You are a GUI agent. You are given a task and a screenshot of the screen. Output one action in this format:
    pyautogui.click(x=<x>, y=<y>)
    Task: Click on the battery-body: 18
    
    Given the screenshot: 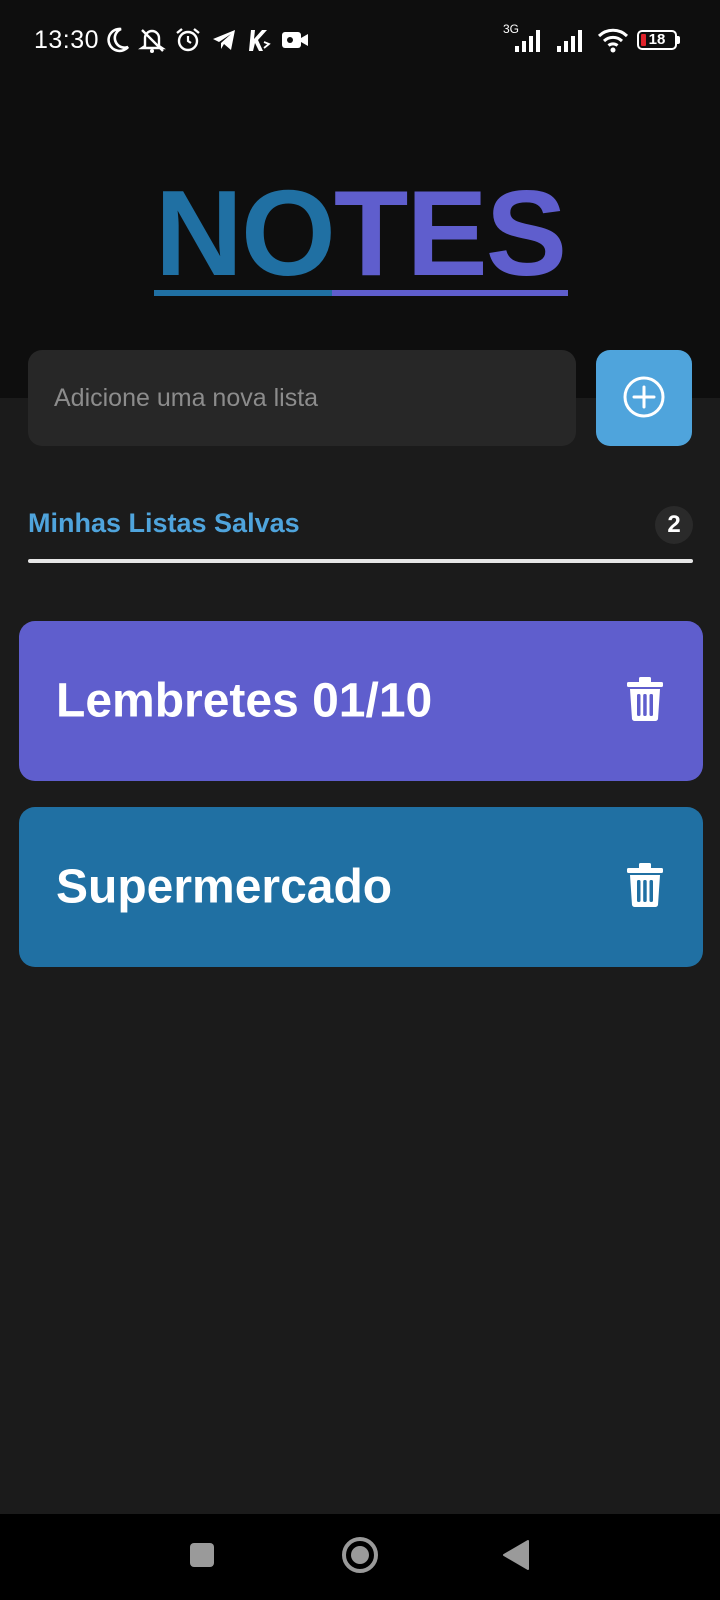 What is the action you would take?
    pyautogui.click(x=657, y=40)
    